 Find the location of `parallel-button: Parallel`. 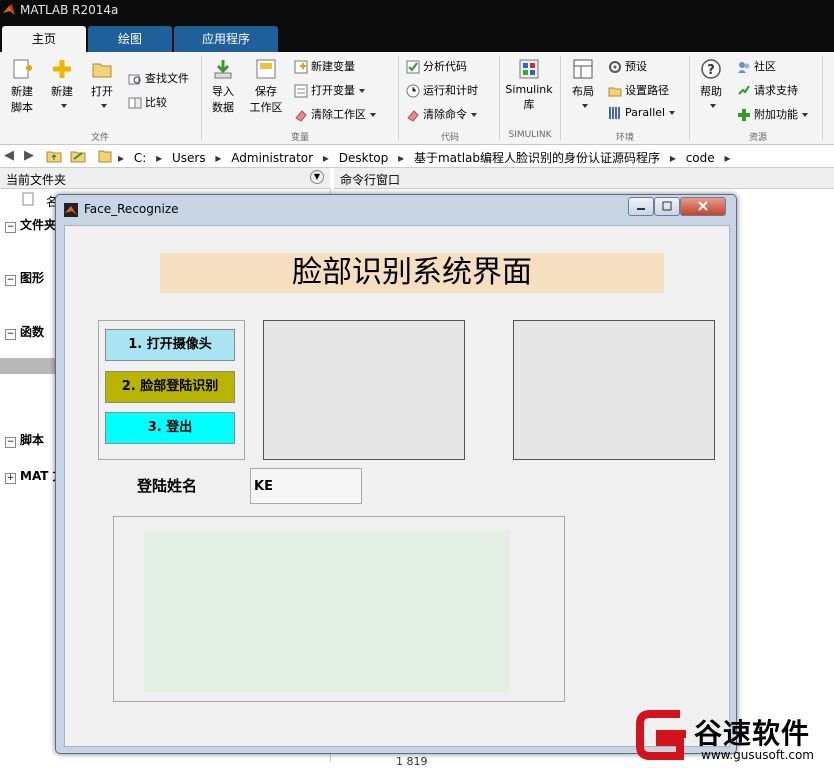

parallel-button: Parallel is located at coordinates (642, 113).